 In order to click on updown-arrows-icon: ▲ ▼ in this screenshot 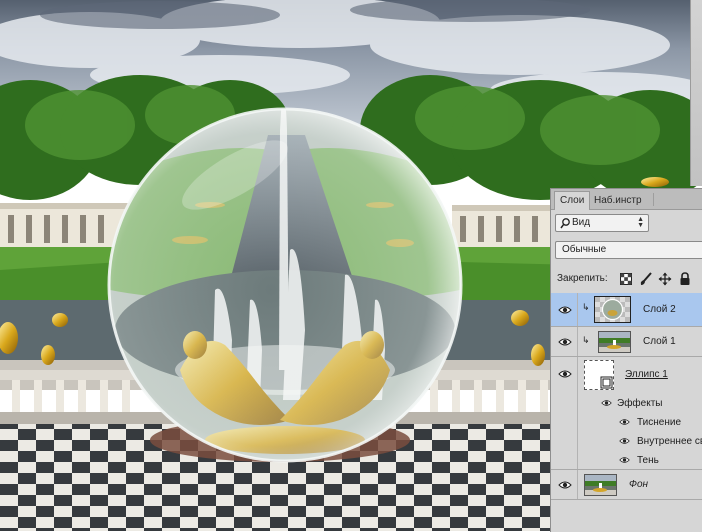, I will do `click(640, 222)`.